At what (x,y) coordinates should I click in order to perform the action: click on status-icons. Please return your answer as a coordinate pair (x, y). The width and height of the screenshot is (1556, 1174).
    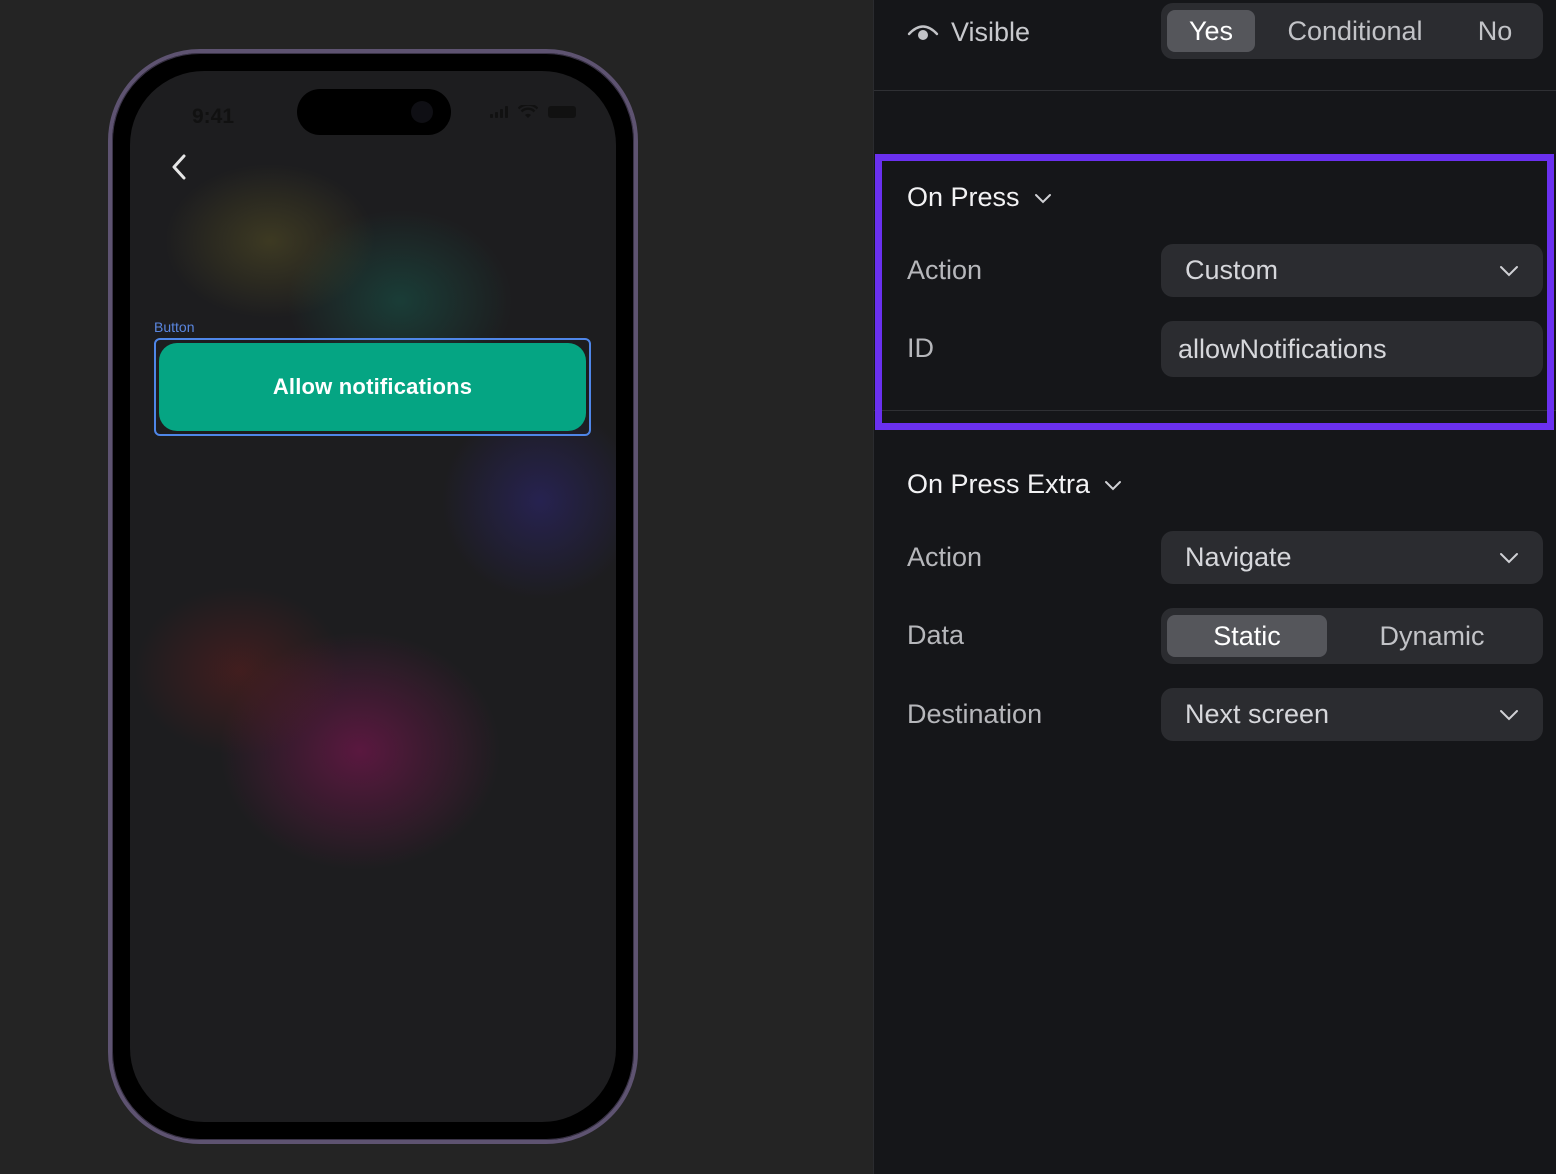
    Looking at the image, I should click on (533, 112).